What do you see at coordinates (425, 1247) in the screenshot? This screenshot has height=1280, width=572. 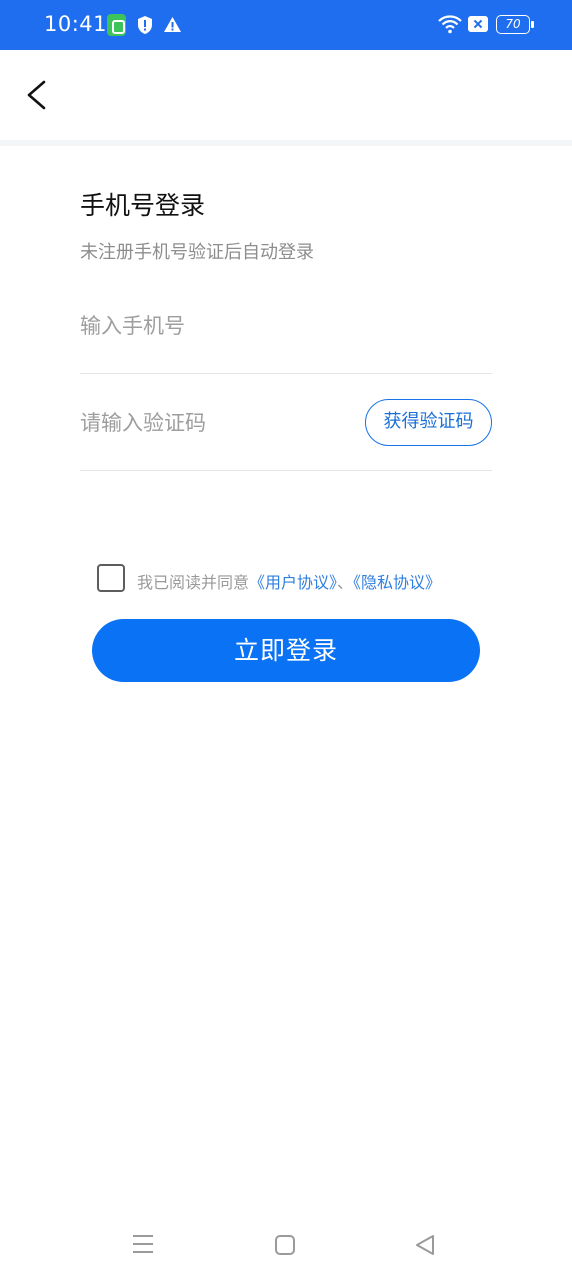 I see `back-icon` at bounding box center [425, 1247].